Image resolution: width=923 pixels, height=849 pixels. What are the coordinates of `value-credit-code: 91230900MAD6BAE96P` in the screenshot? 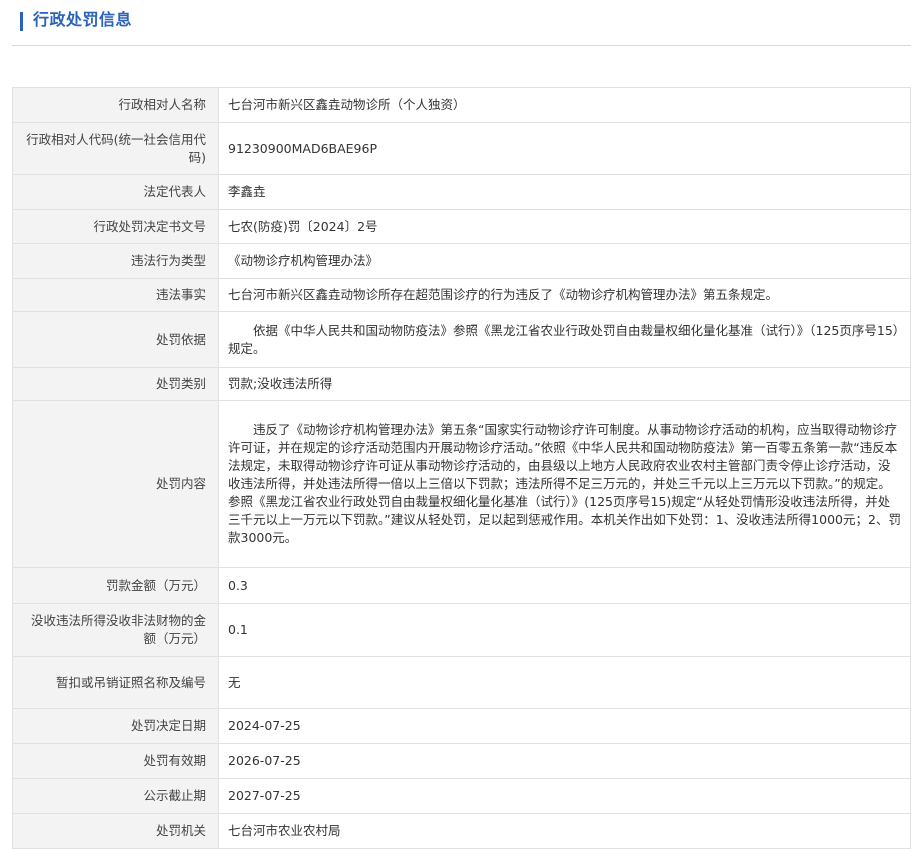 It's located at (564, 148).